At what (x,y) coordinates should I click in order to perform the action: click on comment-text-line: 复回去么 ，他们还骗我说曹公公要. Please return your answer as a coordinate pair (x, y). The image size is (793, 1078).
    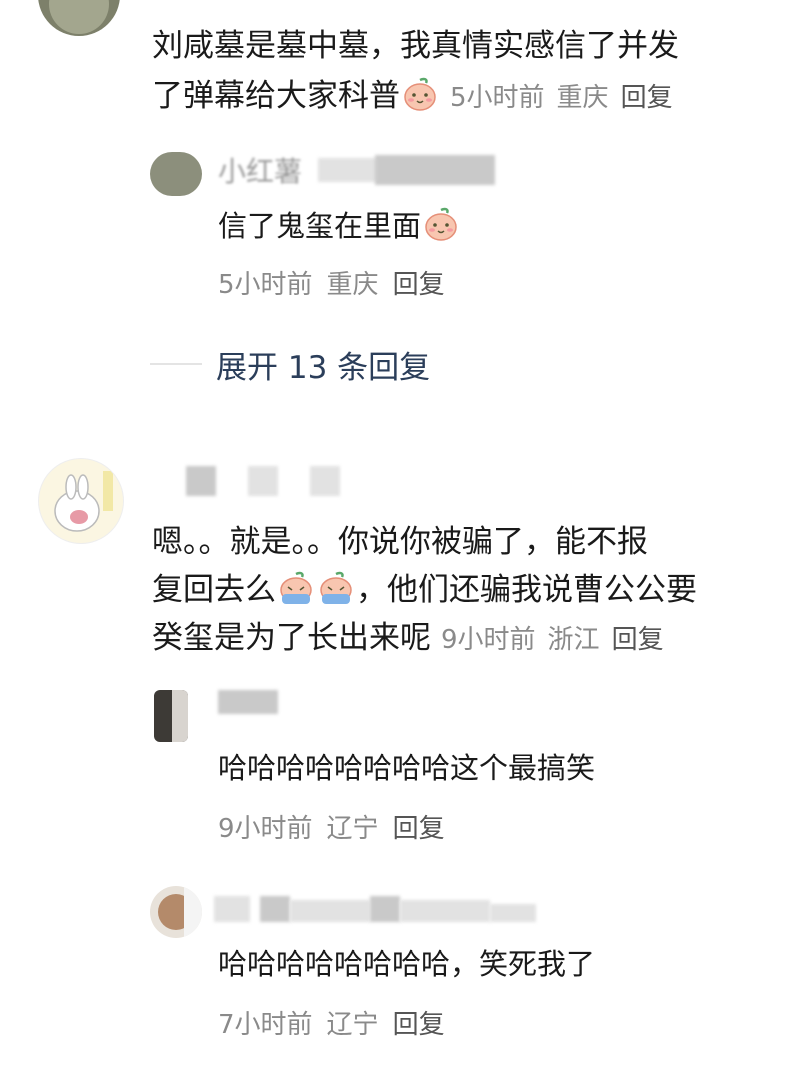
    Looking at the image, I should click on (424, 593).